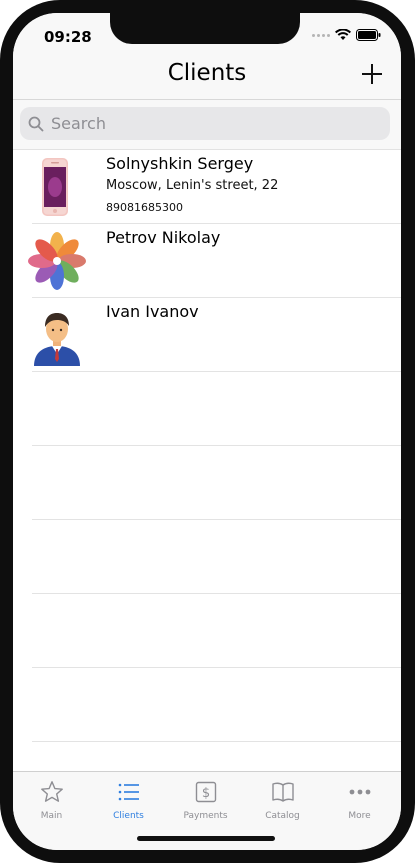 This screenshot has height=863, width=415. I want to click on tab-label: Main, so click(51, 816).